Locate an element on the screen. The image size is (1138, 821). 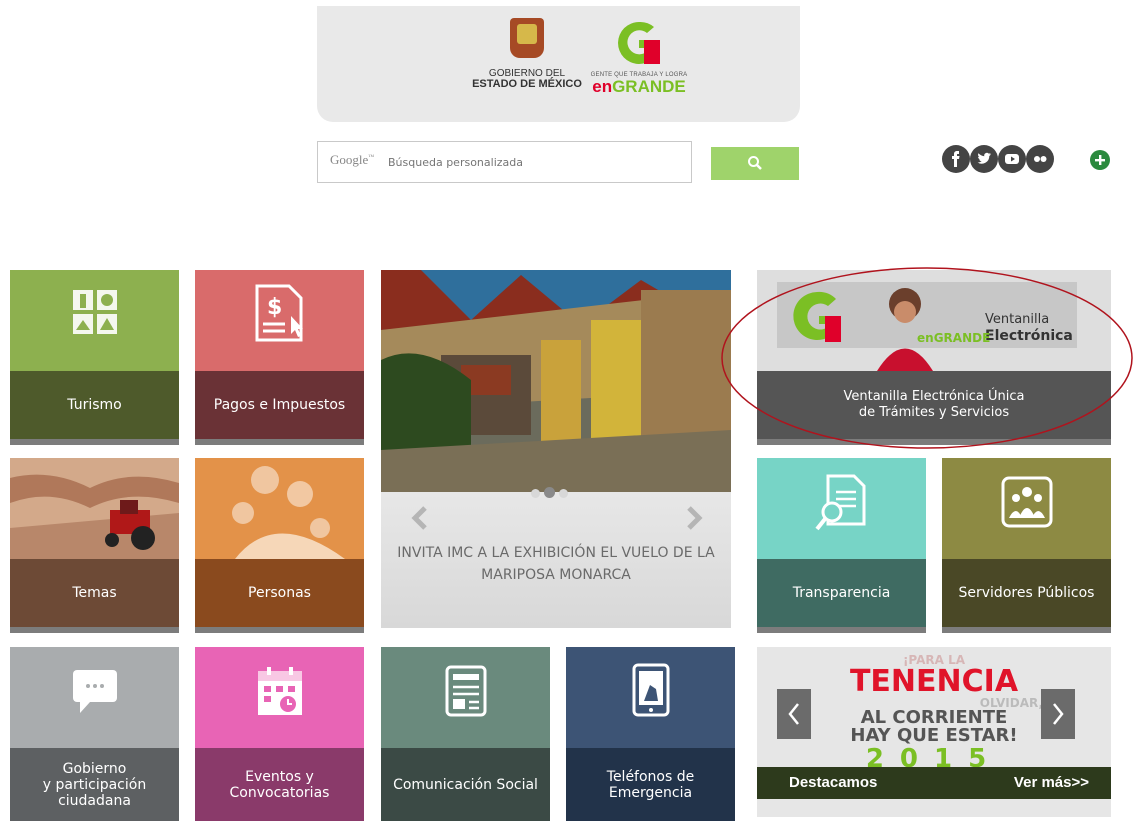
highlight-ring is located at coordinates (927, 358).